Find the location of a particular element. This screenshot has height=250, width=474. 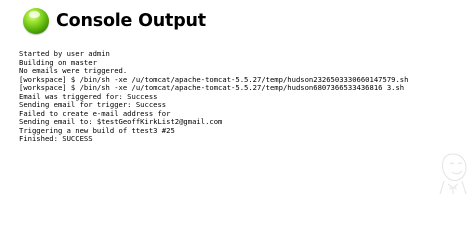

page-title: Console Output is located at coordinates (131, 21).